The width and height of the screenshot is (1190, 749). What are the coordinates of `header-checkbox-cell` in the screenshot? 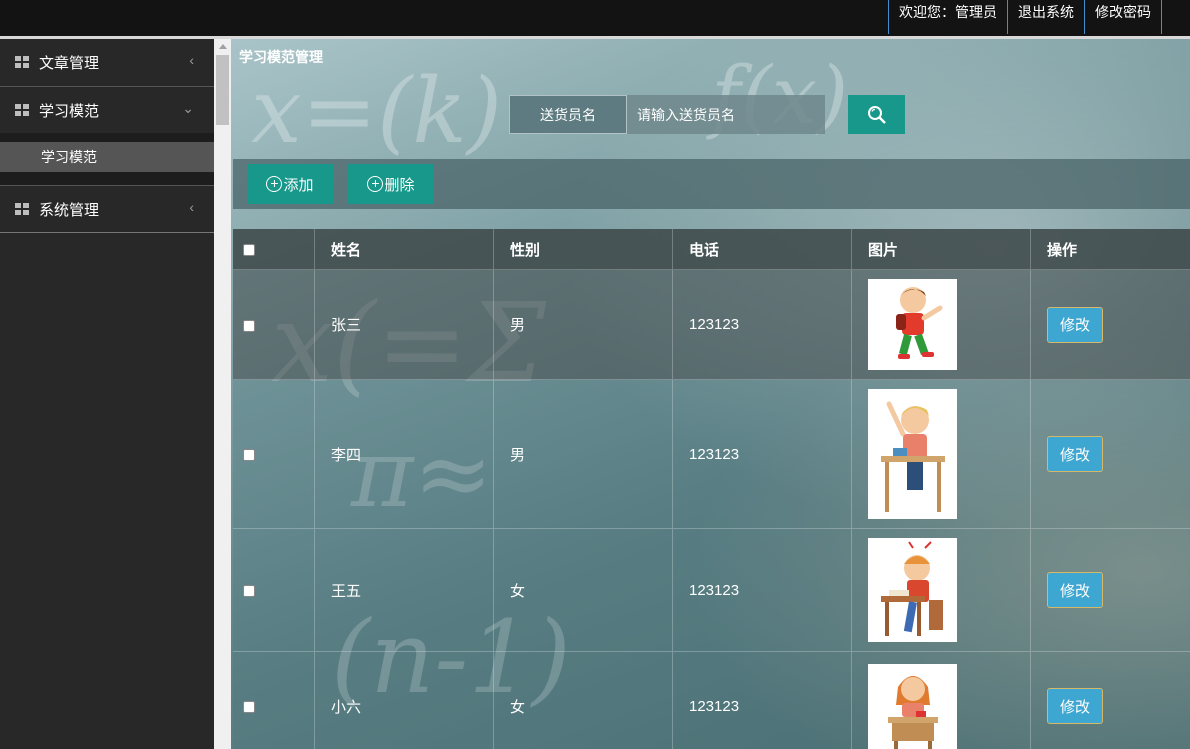 It's located at (274, 249).